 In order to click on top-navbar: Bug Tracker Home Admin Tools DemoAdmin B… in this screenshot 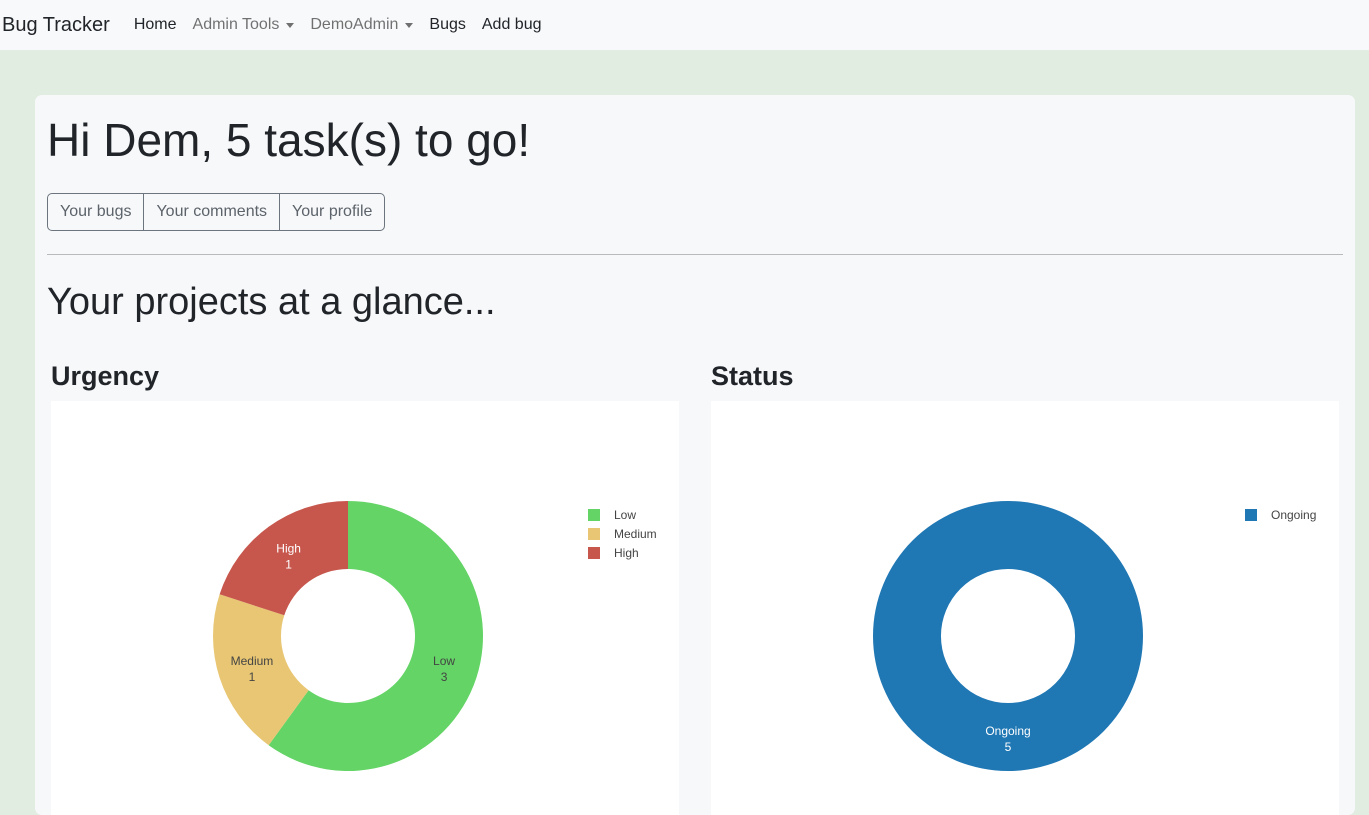, I will do `click(684, 25)`.